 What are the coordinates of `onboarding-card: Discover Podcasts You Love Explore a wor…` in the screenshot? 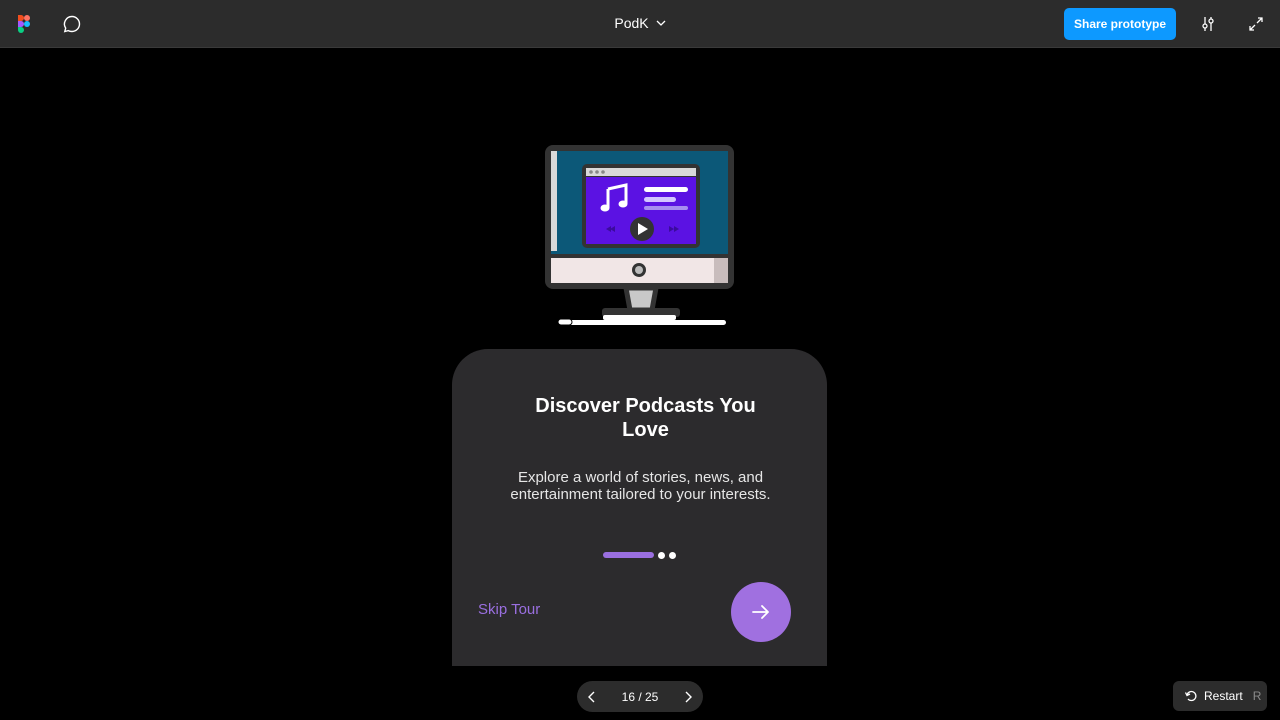 It's located at (639, 507).